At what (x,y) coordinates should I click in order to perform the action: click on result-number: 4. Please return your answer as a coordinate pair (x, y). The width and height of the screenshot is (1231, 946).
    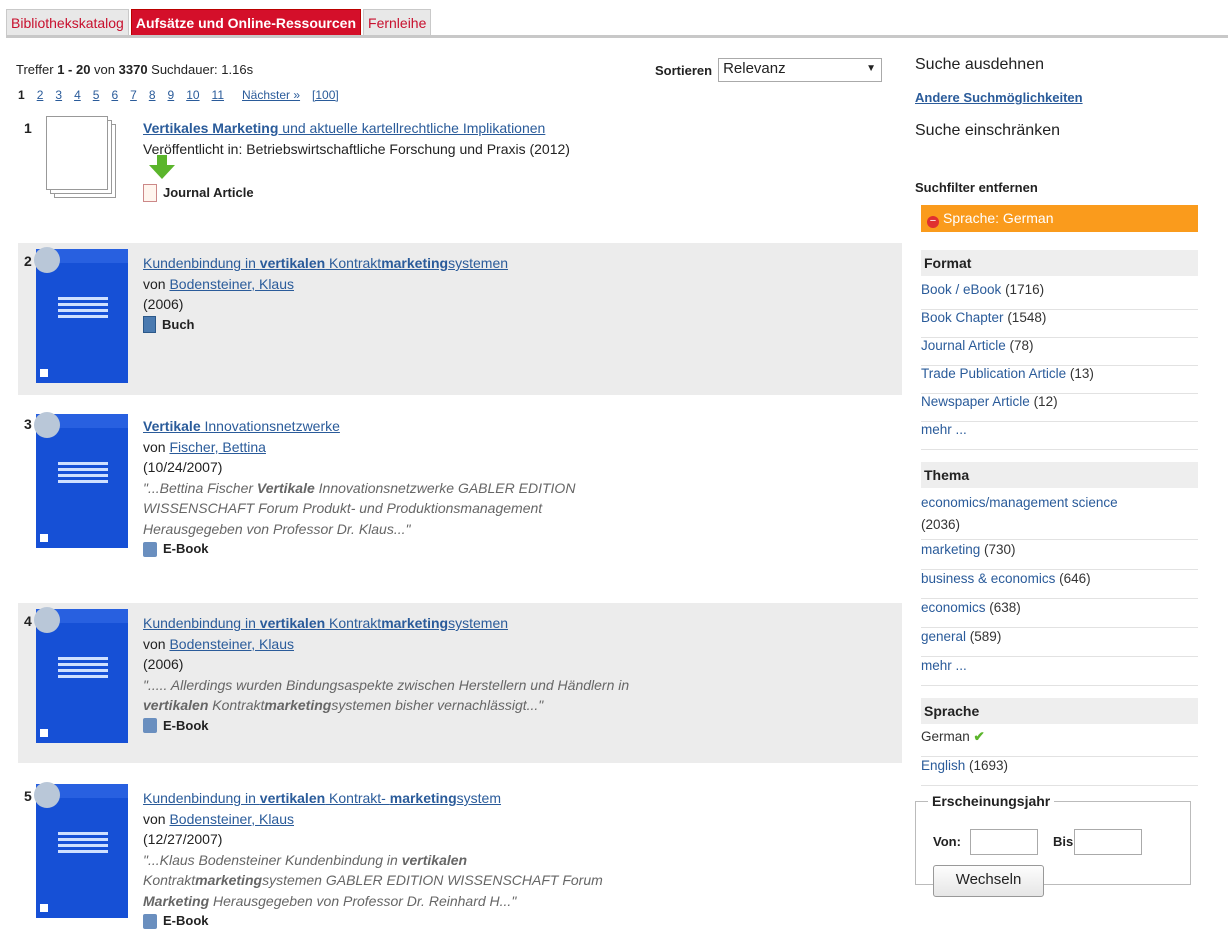
    Looking at the image, I should click on (28, 621).